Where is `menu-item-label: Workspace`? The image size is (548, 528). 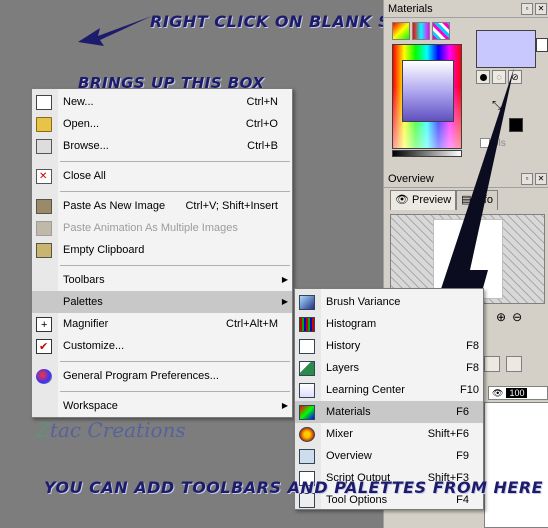
menu-item-label: Workspace is located at coordinates (90, 406).